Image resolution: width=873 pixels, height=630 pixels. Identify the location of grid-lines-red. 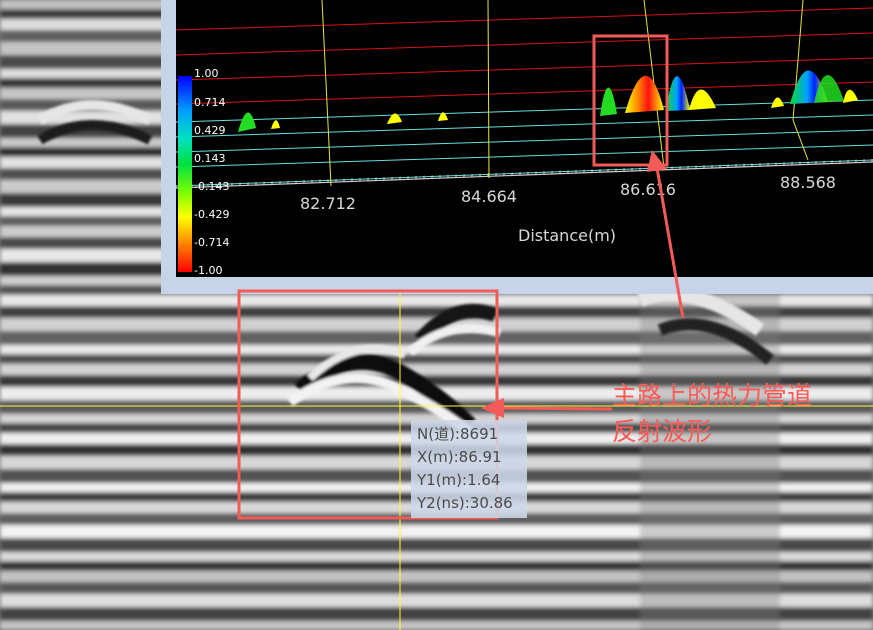
(524, 56).